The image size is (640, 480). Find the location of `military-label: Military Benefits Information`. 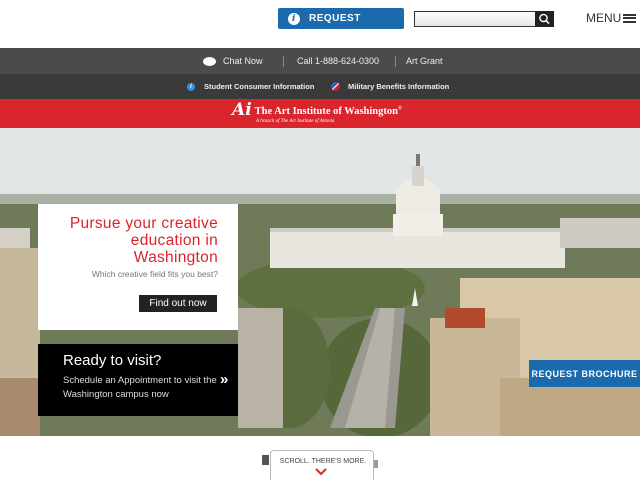

military-label: Military Benefits Information is located at coordinates (399, 86).